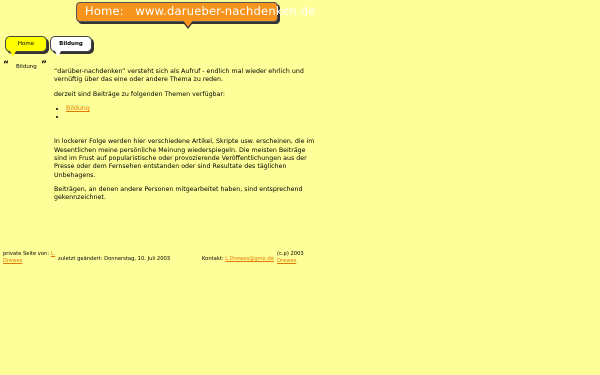 This screenshot has width=600, height=375. What do you see at coordinates (225, 11) in the screenshot?
I see `banner-url: www.darueber-nachdenken.de` at bounding box center [225, 11].